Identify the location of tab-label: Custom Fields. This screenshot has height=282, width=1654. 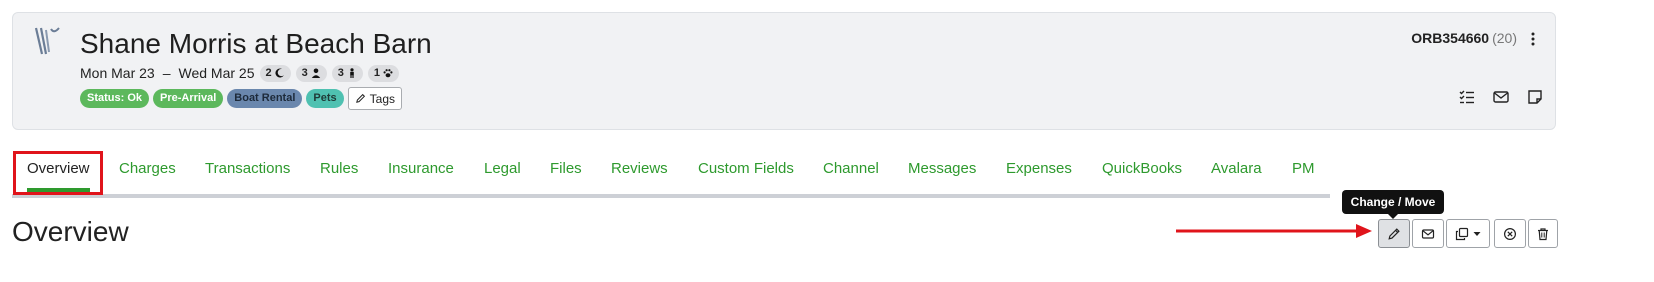
(746, 168).